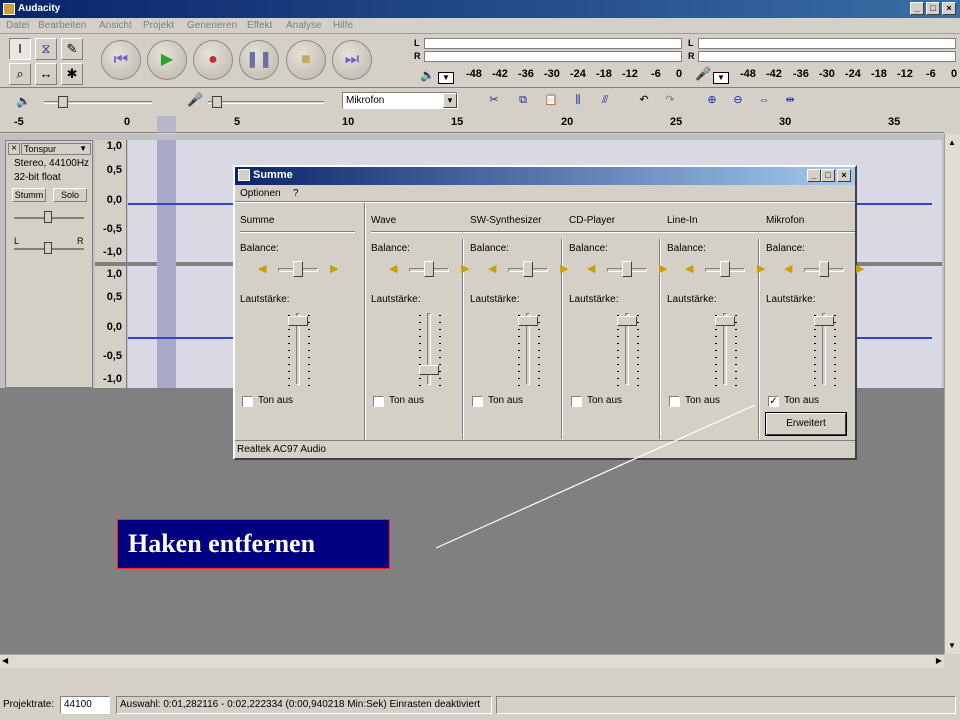 The width and height of the screenshot is (960, 720). What do you see at coordinates (72, 49) in the screenshot?
I see `draw-tool-icon: ✎` at bounding box center [72, 49].